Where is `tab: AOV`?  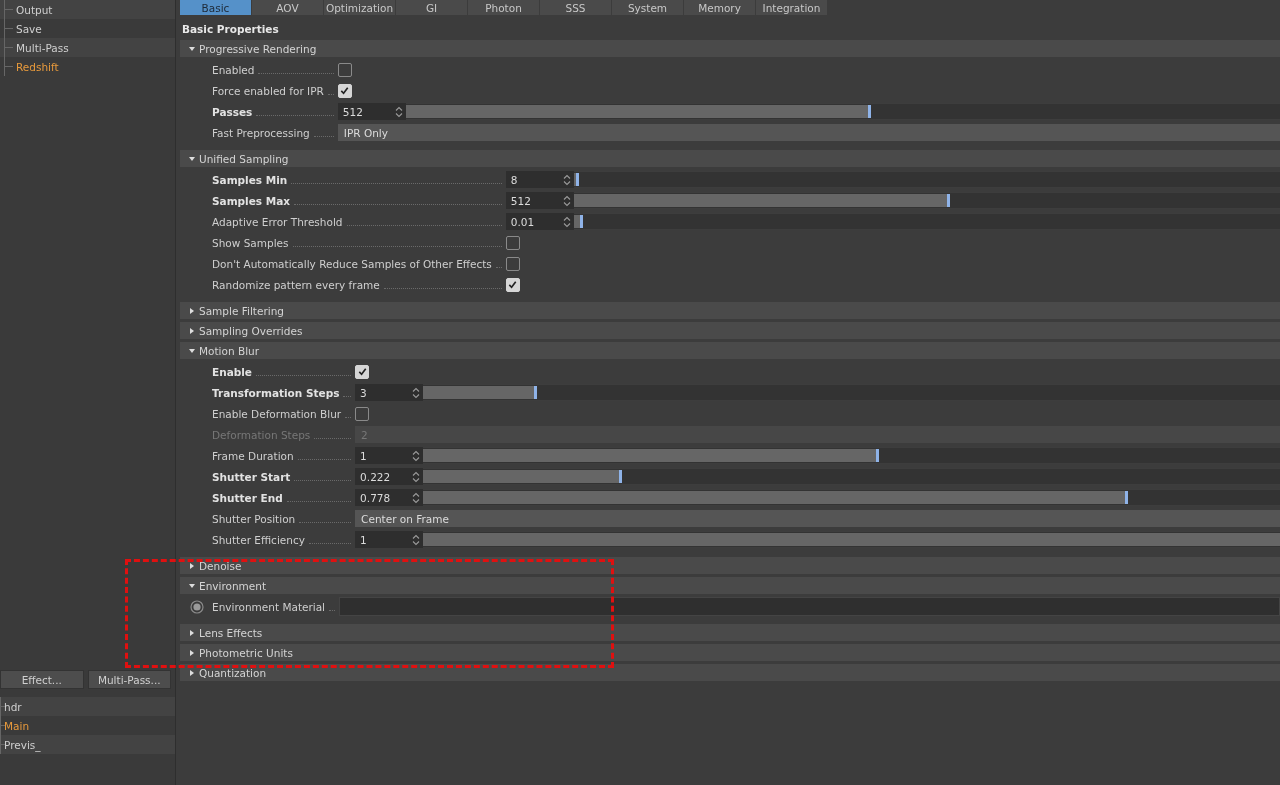 tab: AOV is located at coordinates (287, 7).